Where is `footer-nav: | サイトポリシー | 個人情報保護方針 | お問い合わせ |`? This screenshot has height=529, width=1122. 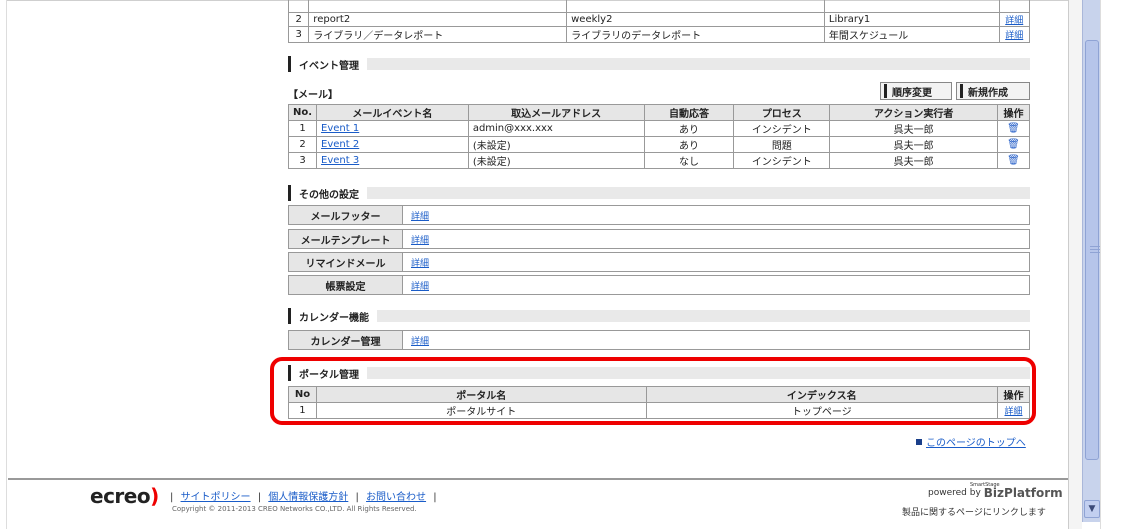
footer-nav: | サイトポリシー | 個人情報保護方針 | お問い合わせ | is located at coordinates (303, 495).